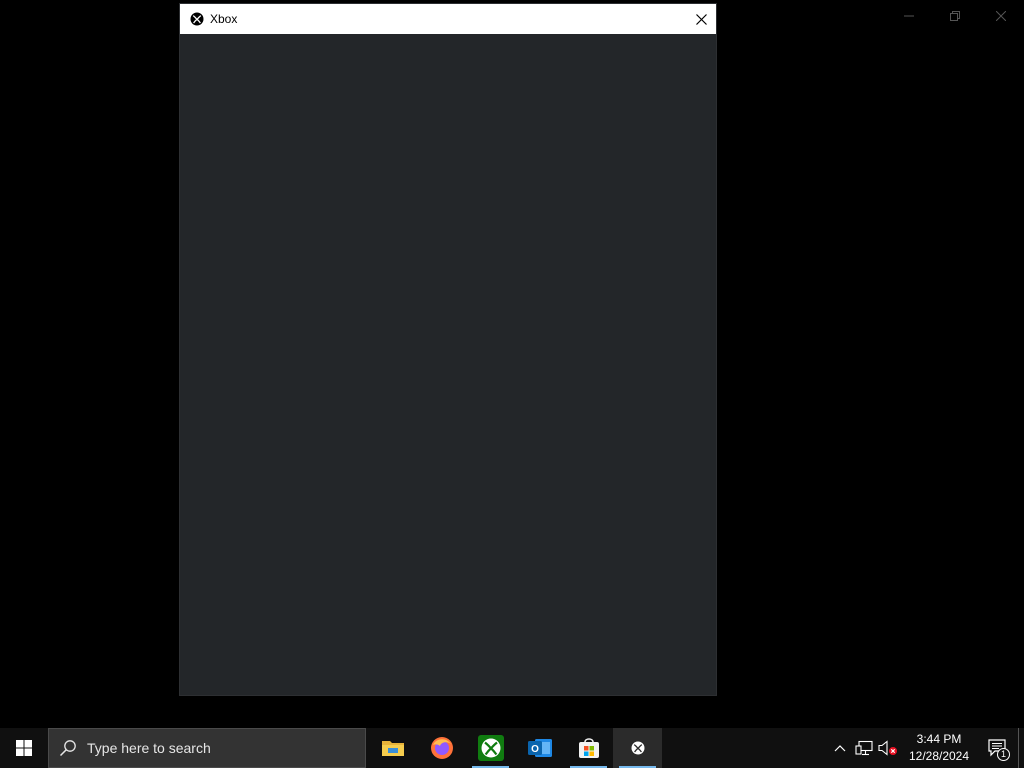  I want to click on taskbar-outlook: O, so click(539, 748).